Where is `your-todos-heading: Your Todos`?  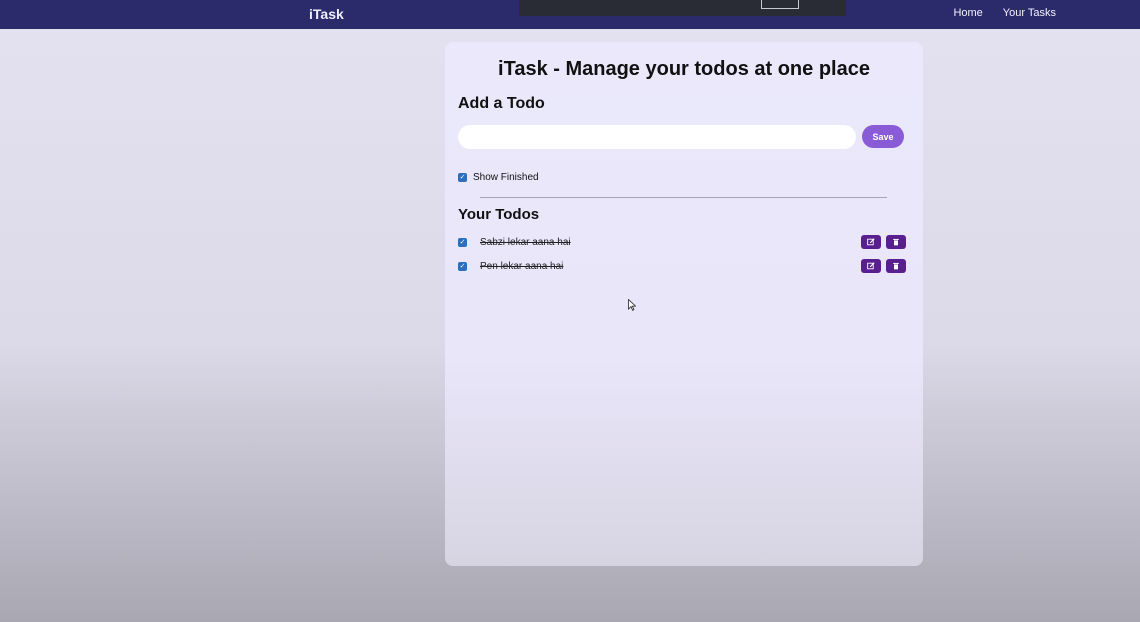 your-todos-heading: Your Todos is located at coordinates (499, 214).